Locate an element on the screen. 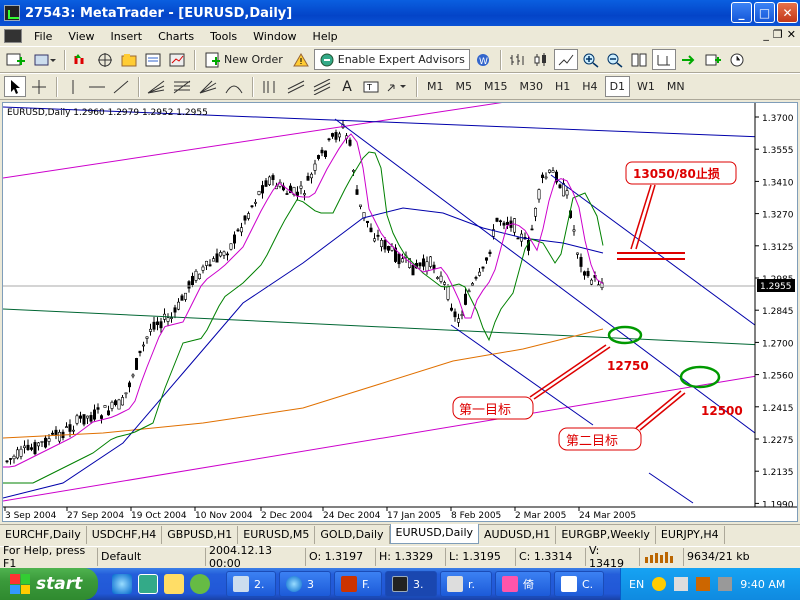 Image resolution: width=800 pixels, height=600 pixels. tile-windows-icon is located at coordinates (639, 59).